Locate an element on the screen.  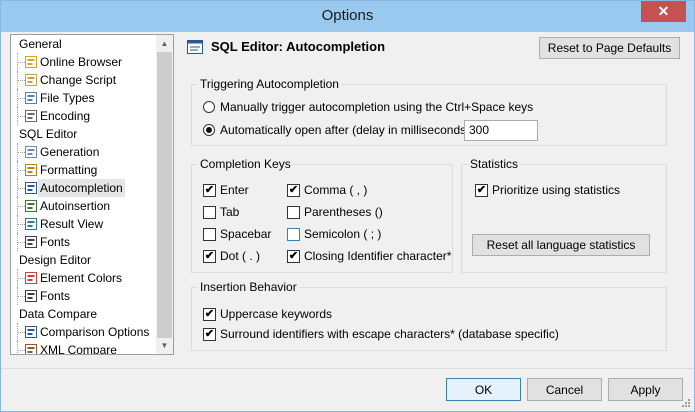
window-title: Options is located at coordinates (347, 15).